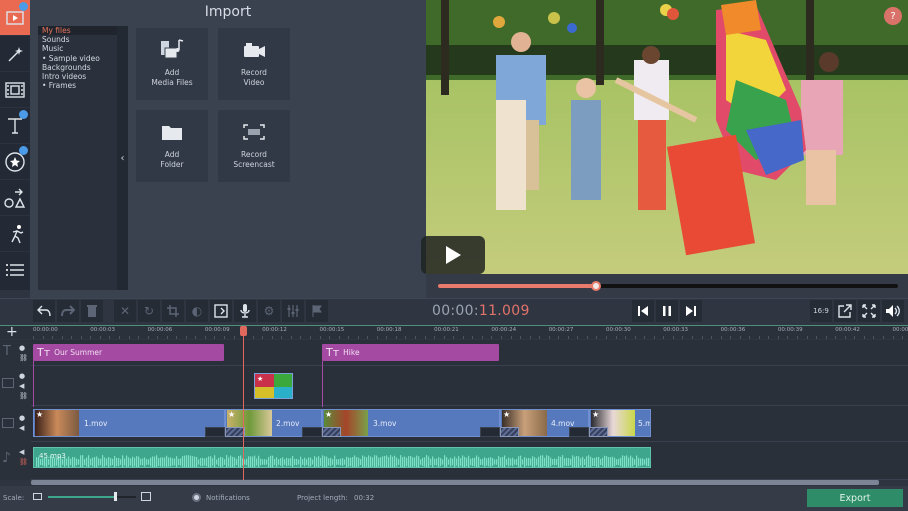 The width and height of the screenshot is (908, 511). What do you see at coordinates (643, 311) in the screenshot?
I see `previous-frame-button` at bounding box center [643, 311].